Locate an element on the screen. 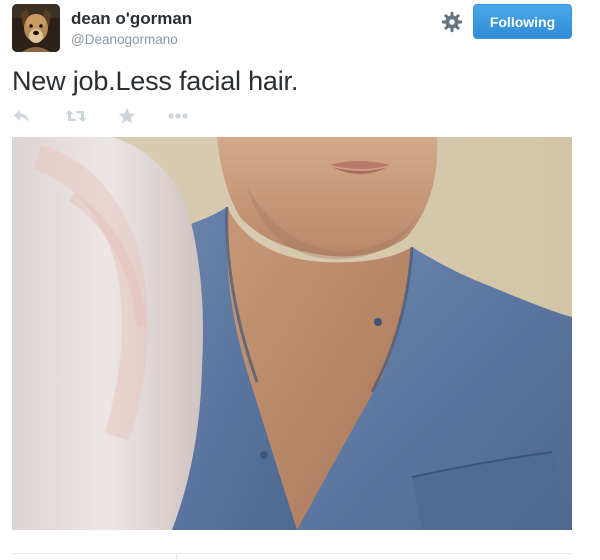 The image size is (600, 560). dog-avatar-image is located at coordinates (36, 28).